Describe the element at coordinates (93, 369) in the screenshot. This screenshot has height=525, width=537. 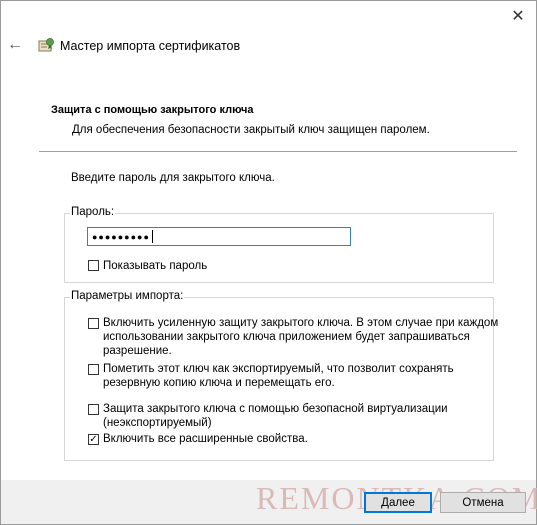
I see `exportable-checkbox` at that location.